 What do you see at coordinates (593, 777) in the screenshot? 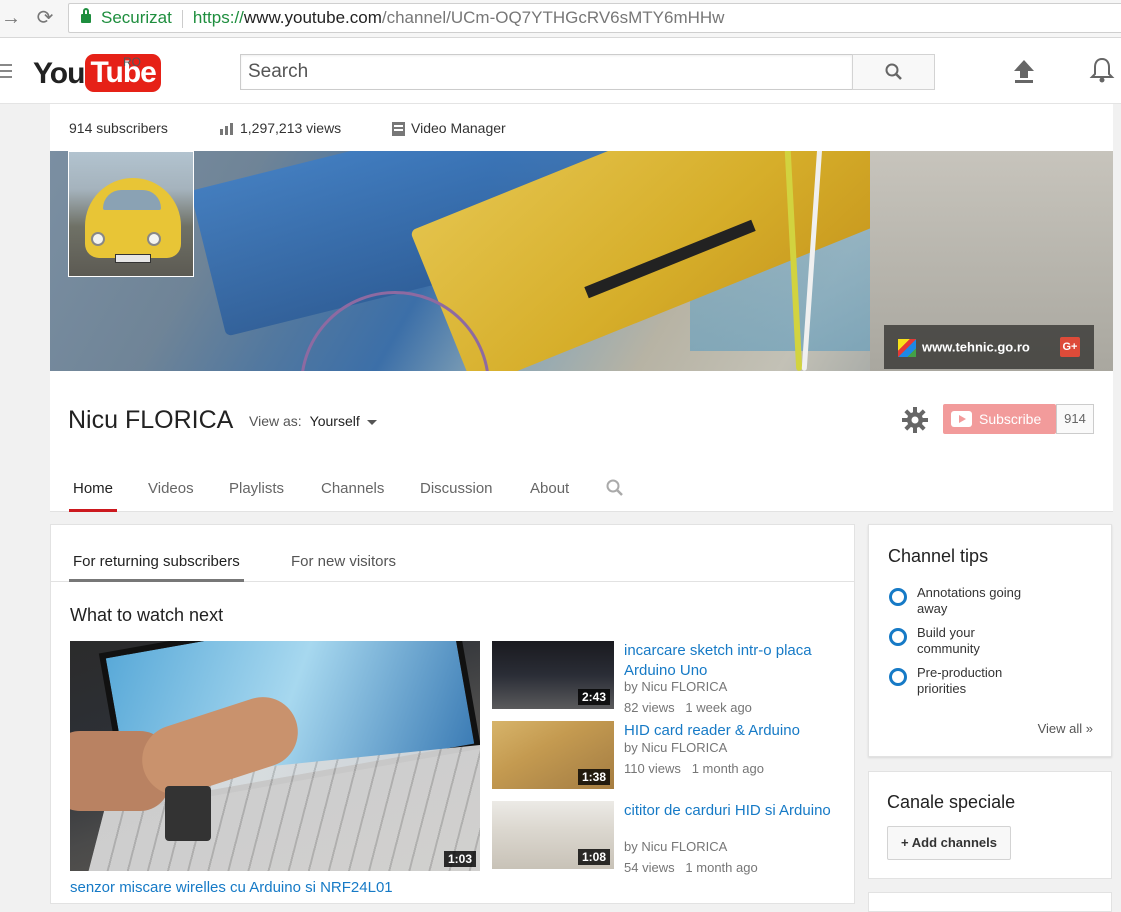
I see `video-duration: 1:38` at bounding box center [593, 777].